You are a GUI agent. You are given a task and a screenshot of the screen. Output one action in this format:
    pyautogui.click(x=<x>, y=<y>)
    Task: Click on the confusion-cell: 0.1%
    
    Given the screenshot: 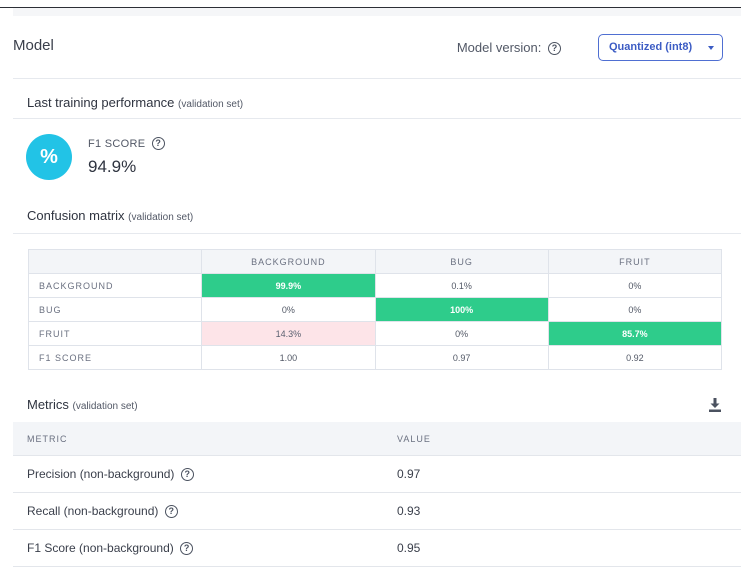 What is the action you would take?
    pyautogui.click(x=461, y=285)
    